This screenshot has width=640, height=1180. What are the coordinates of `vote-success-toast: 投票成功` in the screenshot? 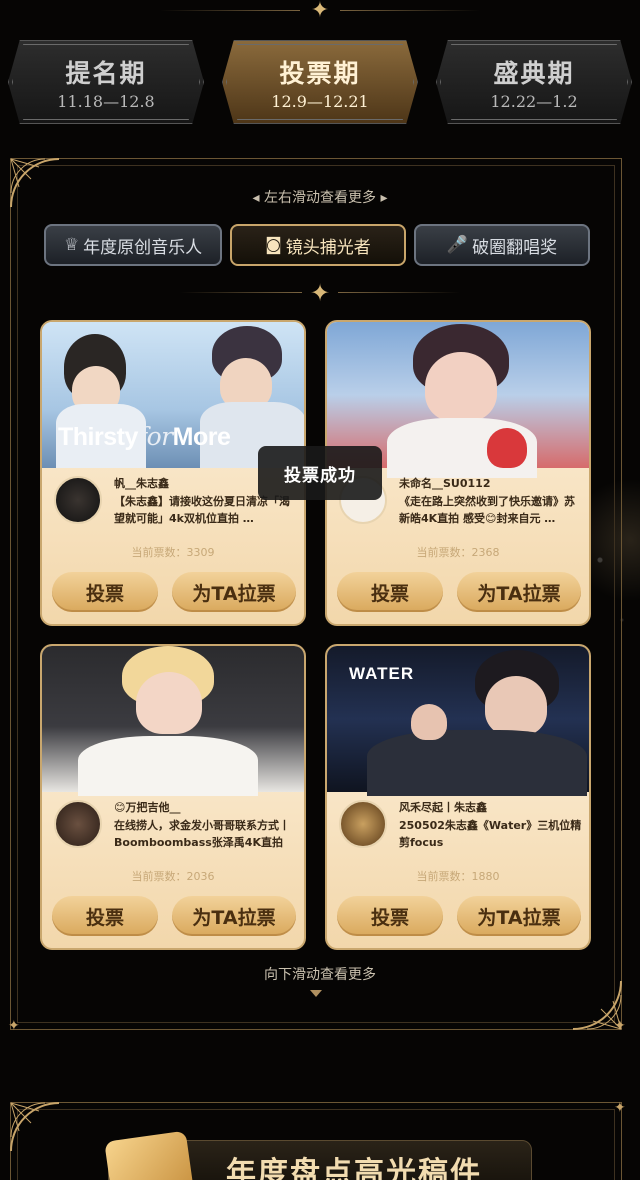 It's located at (320, 473).